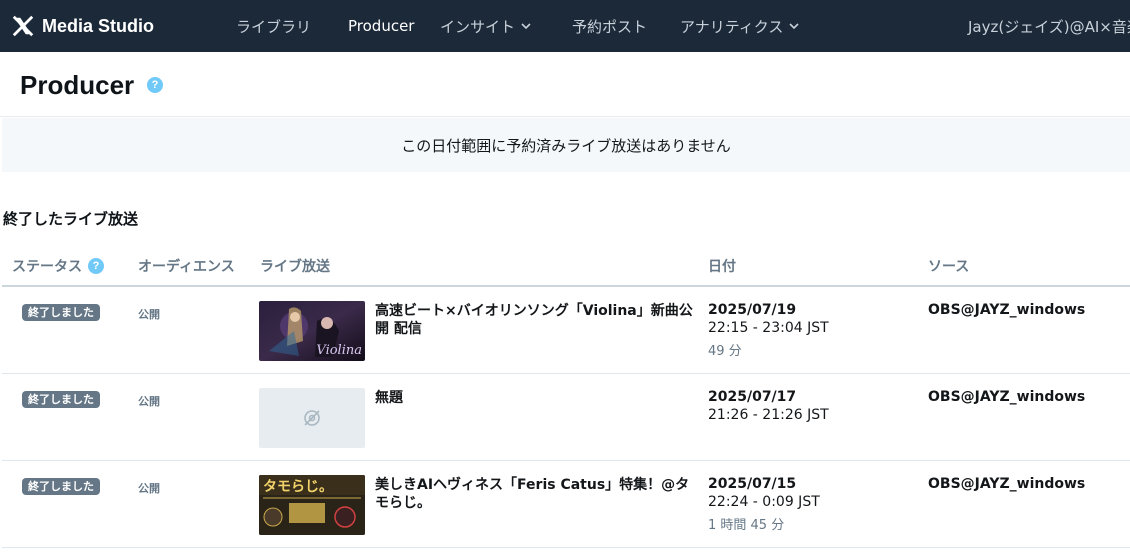 This screenshot has height=555, width=1130. What do you see at coordinates (339, 350) in the screenshot?
I see `thumbnail-caption: Violina` at bounding box center [339, 350].